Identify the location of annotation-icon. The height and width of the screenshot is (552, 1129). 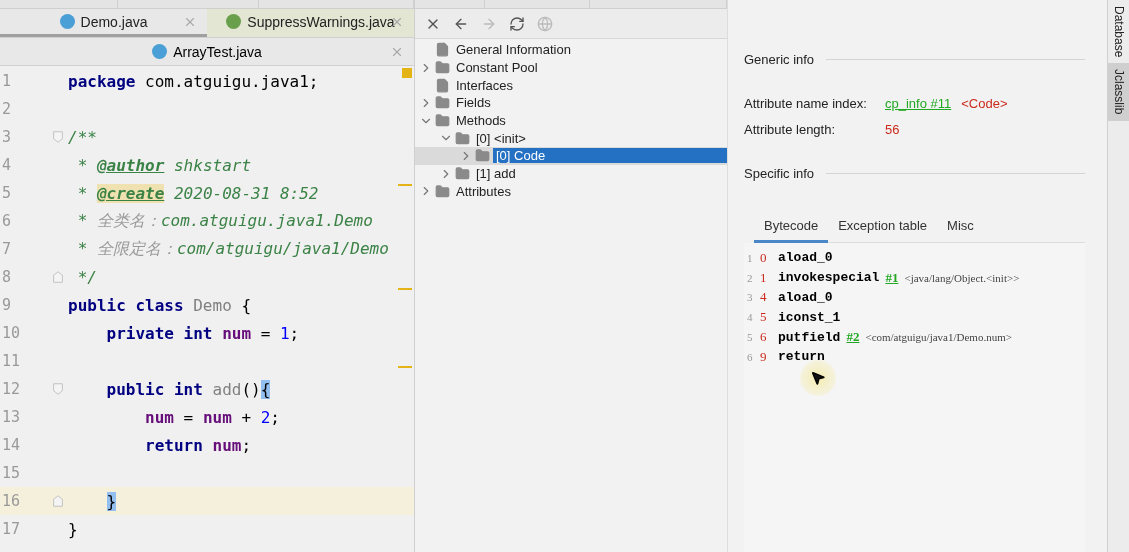
(234, 21).